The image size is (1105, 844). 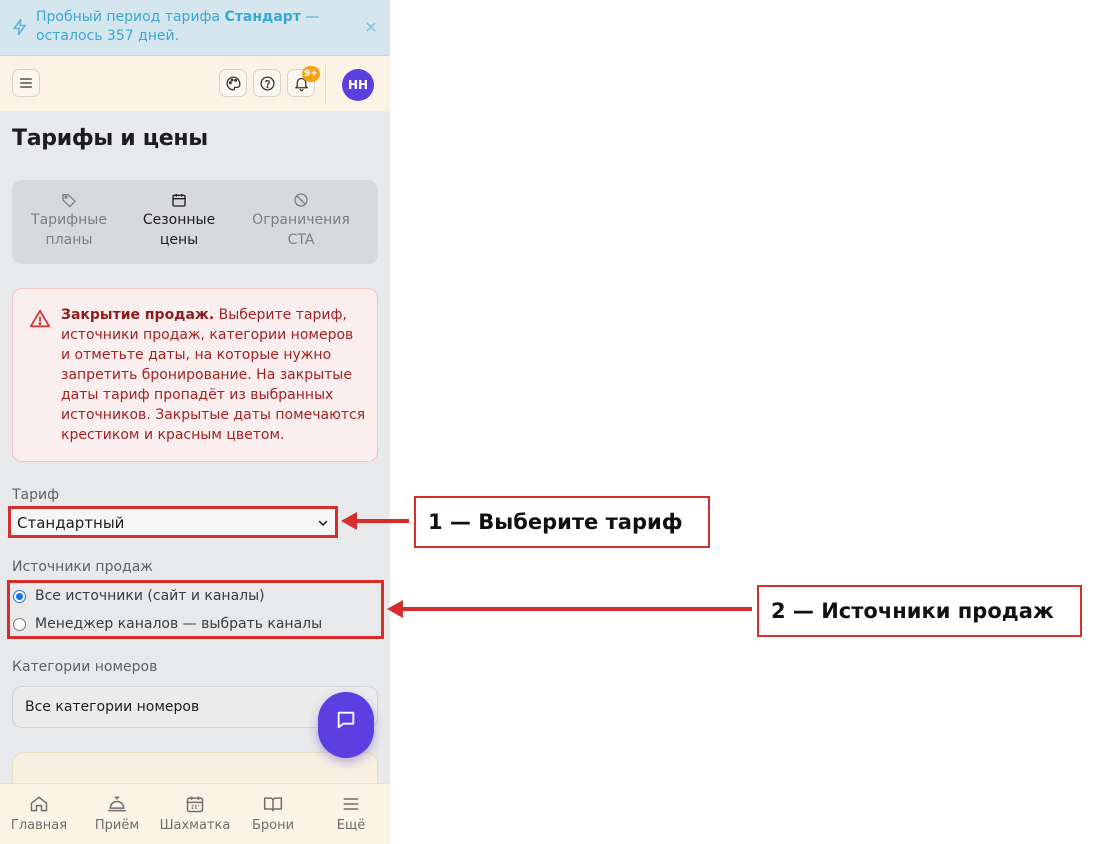 I want to click on page-title: Тарифы и цены, so click(x=110, y=138).